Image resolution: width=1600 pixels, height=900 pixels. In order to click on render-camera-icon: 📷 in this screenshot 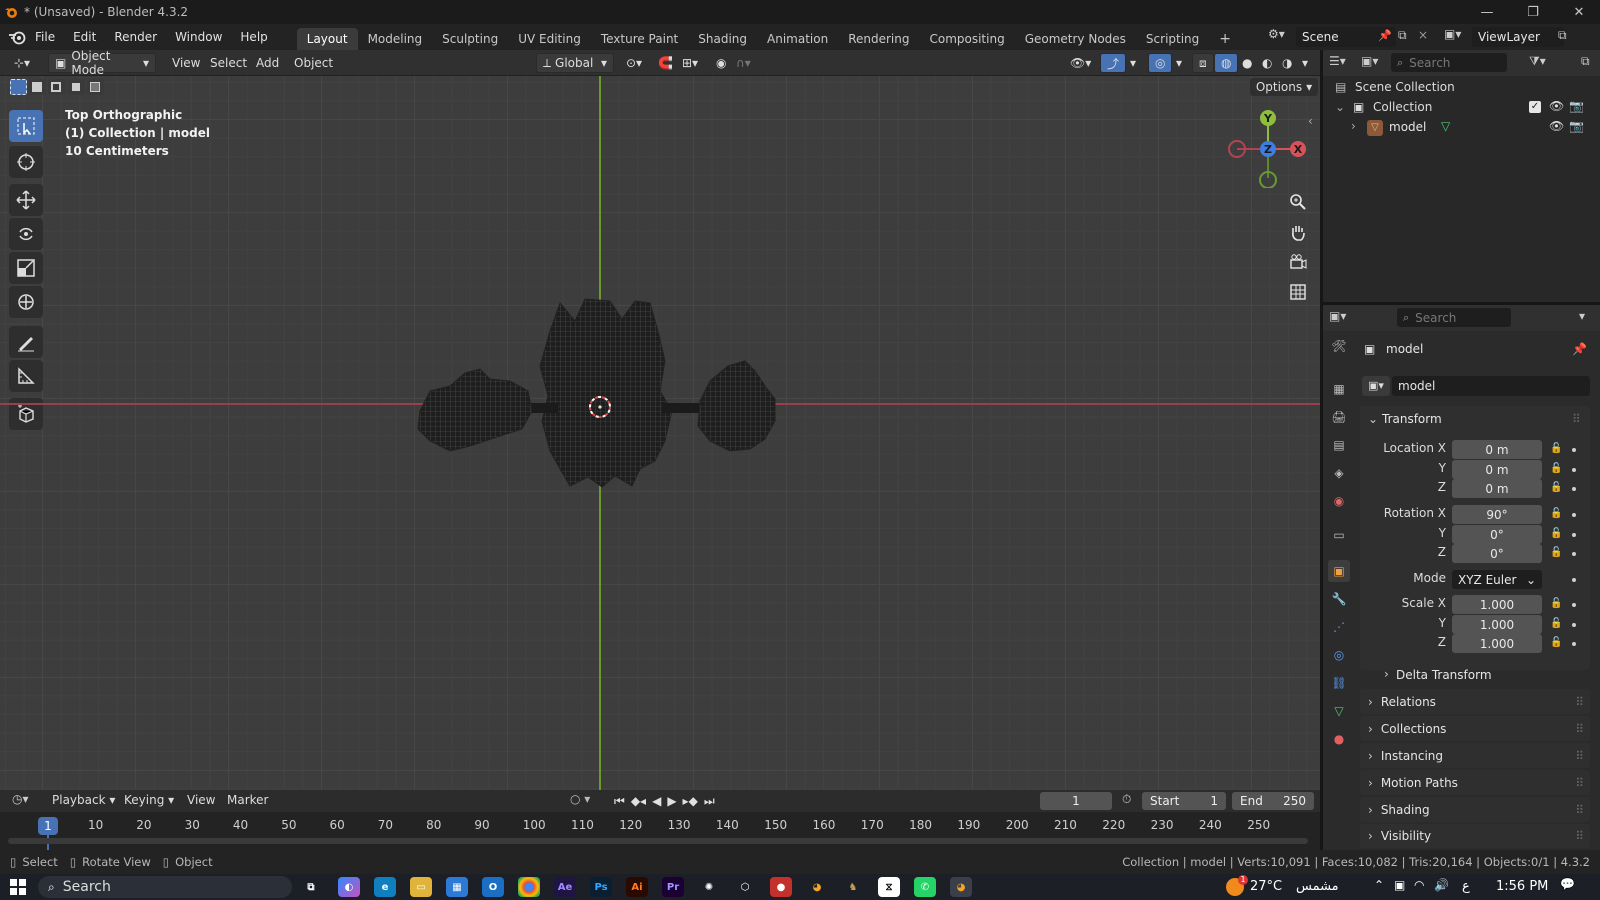, I will do `click(1576, 106)`.